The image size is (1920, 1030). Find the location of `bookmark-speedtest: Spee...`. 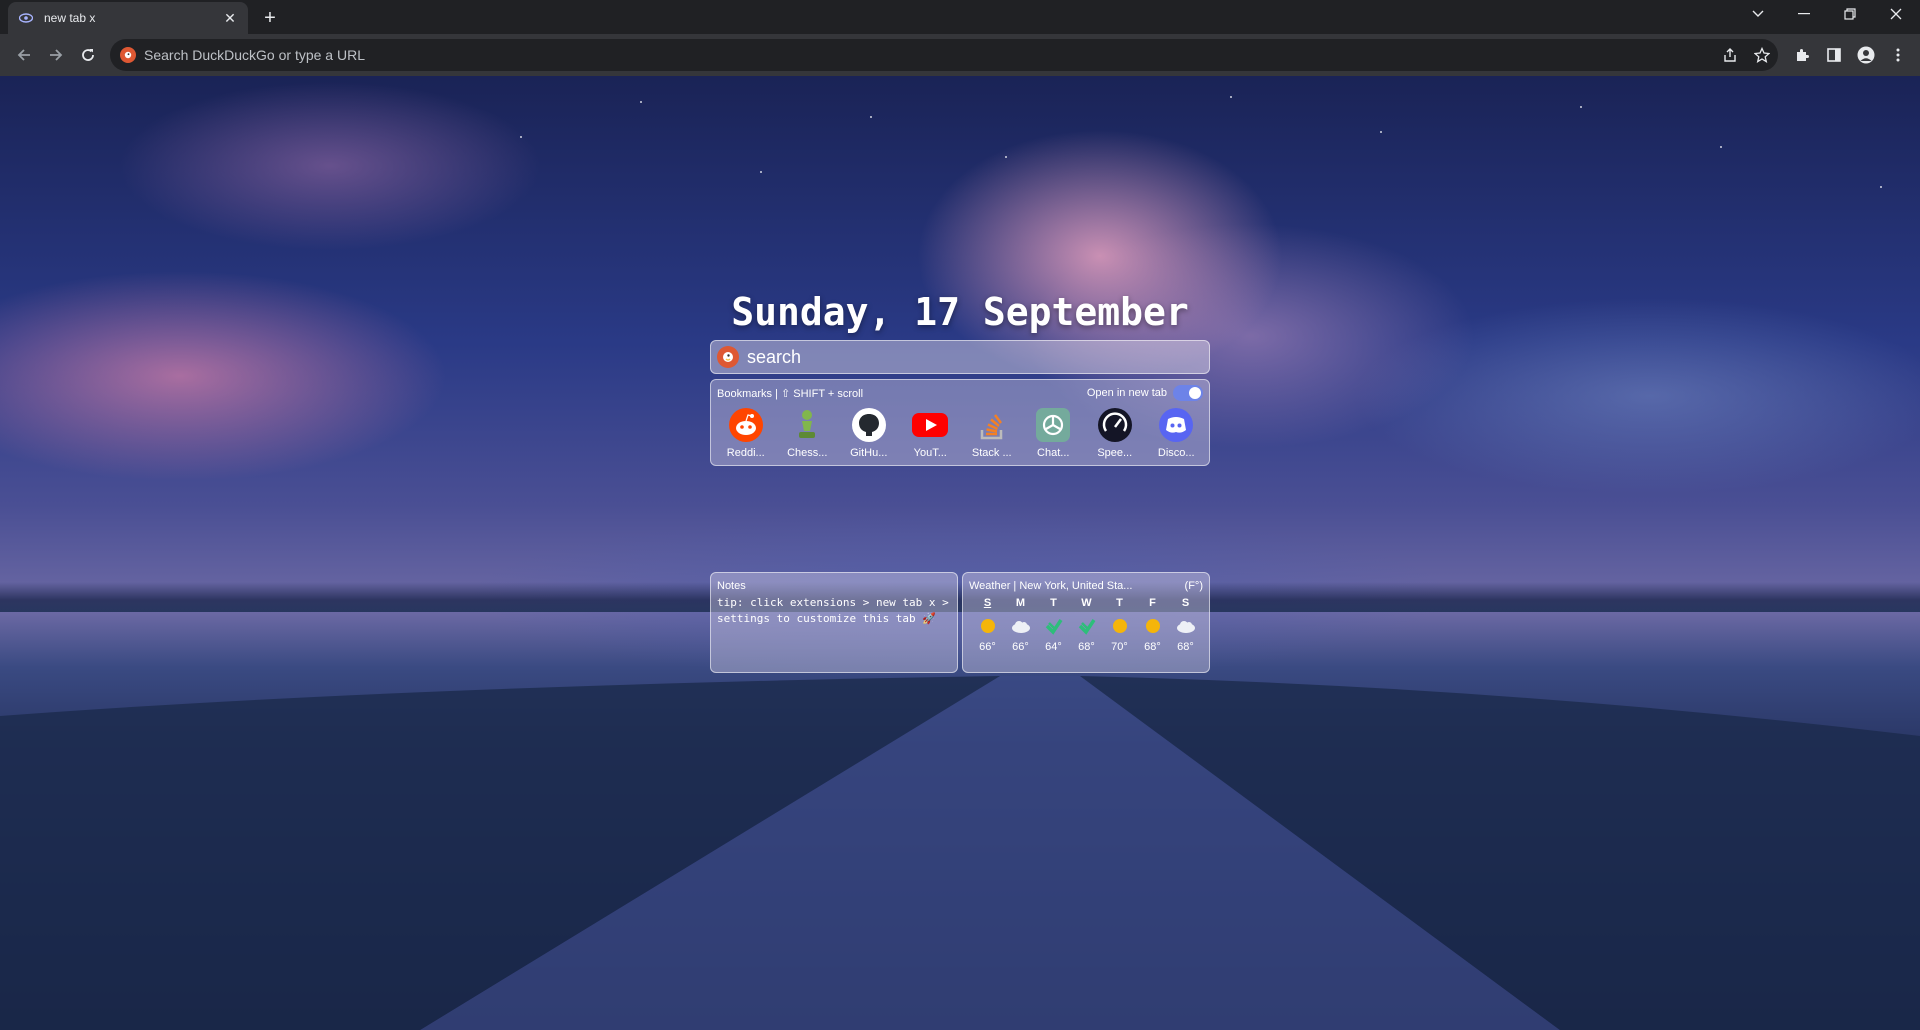

bookmark-speedtest: Spee... is located at coordinates (1115, 434).